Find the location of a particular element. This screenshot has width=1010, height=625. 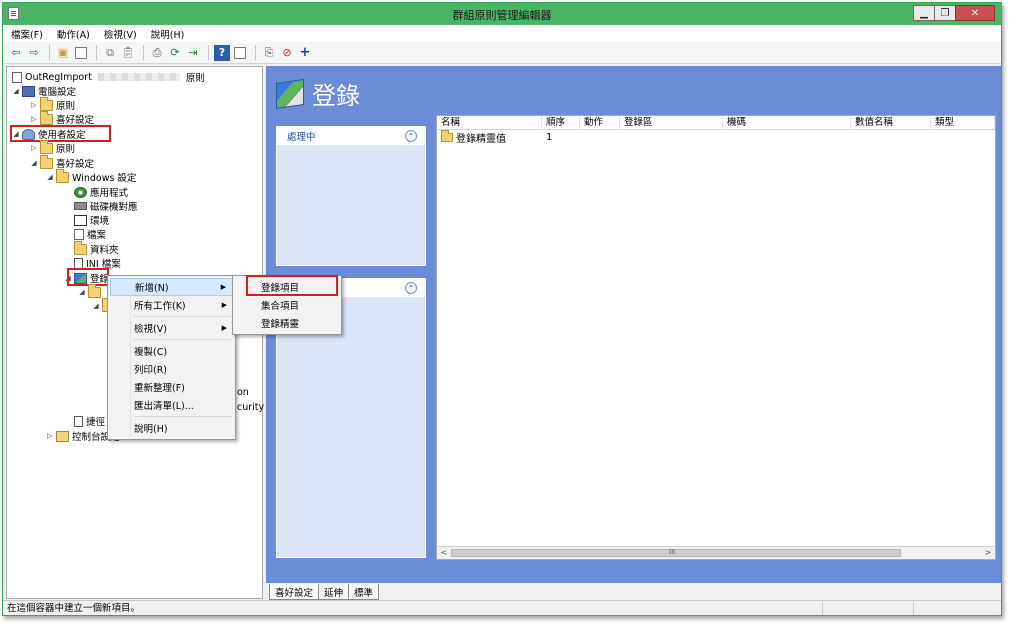

scroll-thumb is located at coordinates (676, 553).